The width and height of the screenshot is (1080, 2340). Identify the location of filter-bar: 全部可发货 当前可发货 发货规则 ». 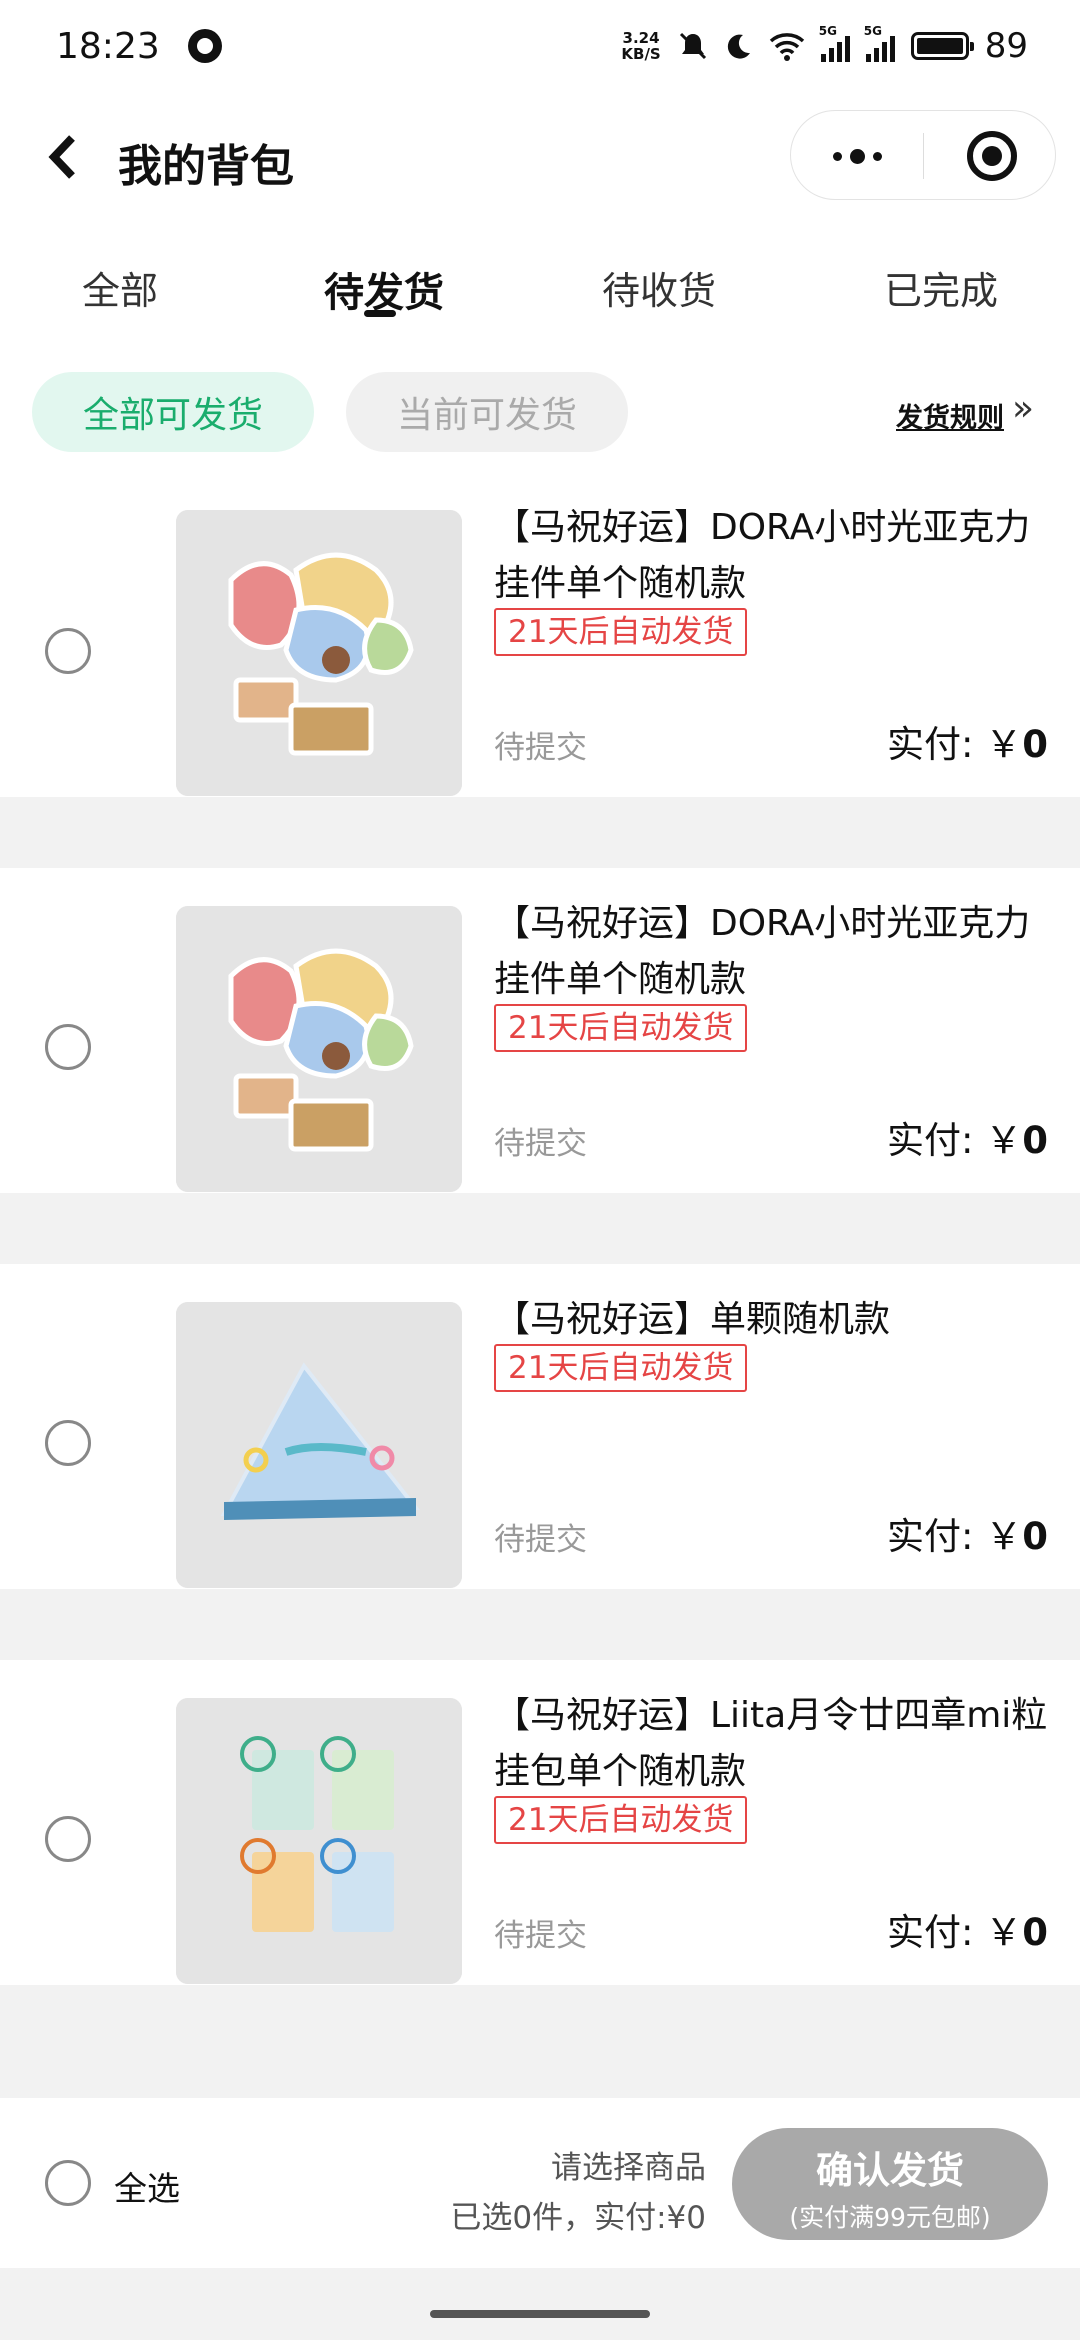
(540, 412).